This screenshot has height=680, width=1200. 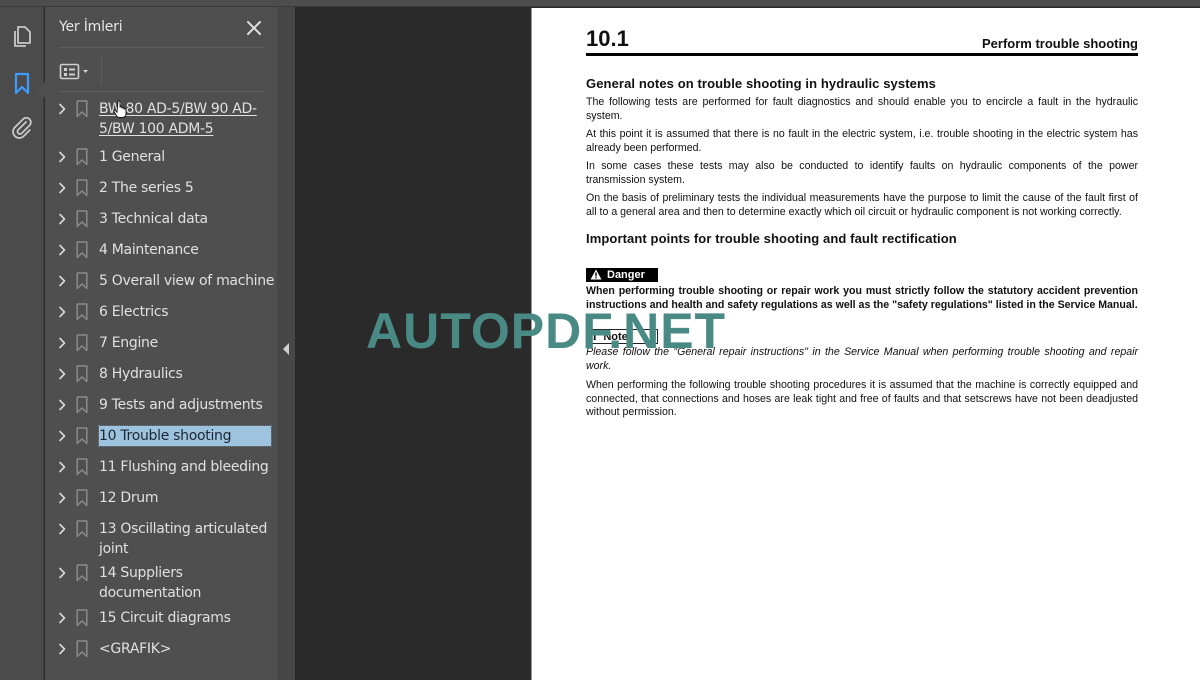 What do you see at coordinates (187, 188) in the screenshot?
I see `bookmark-label: 2 The series 5` at bounding box center [187, 188].